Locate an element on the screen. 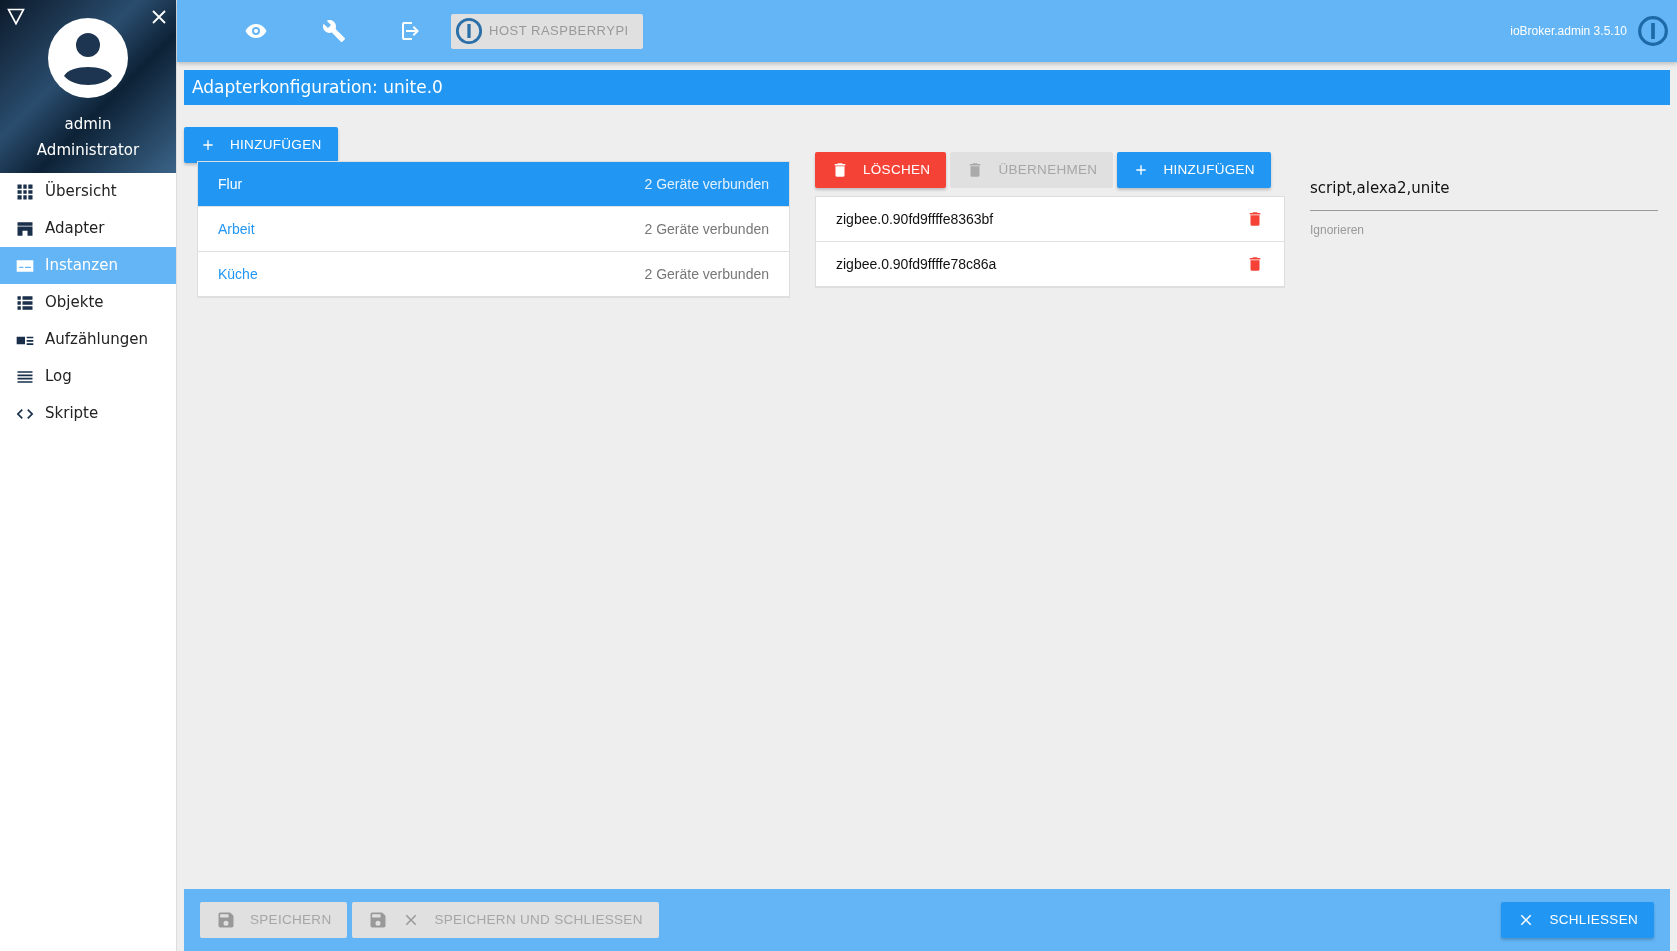 The image size is (1677, 951). device-id: zigbee.0.90fd9ffffe78c86a is located at coordinates (916, 264).